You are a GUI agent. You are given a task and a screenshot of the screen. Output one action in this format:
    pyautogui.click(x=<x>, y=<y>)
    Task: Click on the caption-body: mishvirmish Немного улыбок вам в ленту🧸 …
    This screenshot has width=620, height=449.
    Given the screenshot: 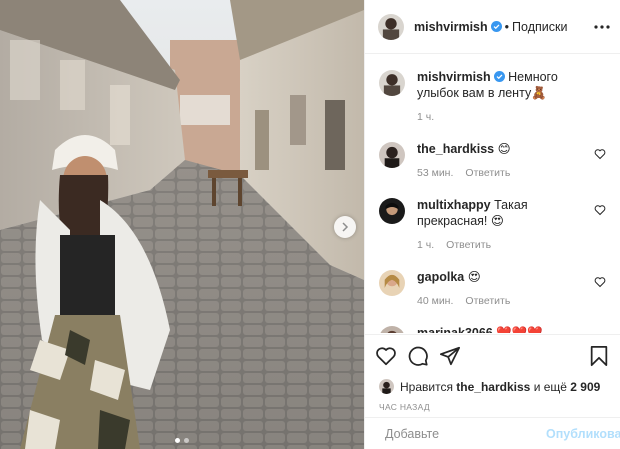 What is the action you would take?
    pyautogui.click(x=511, y=97)
    